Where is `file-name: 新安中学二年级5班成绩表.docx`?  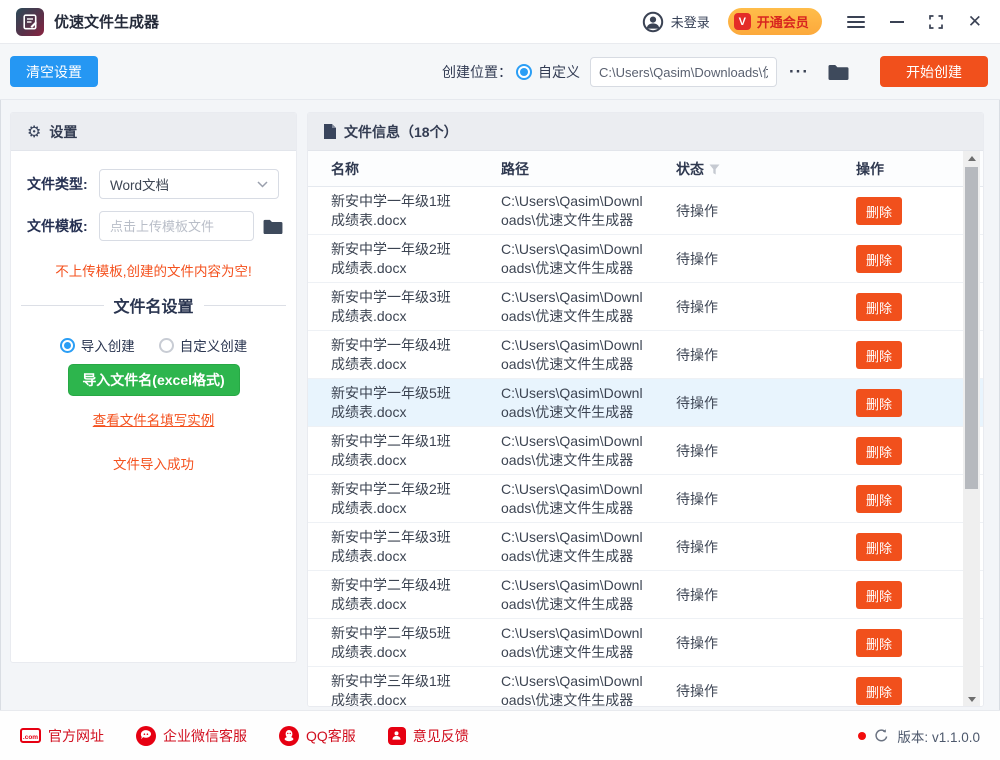 file-name: 新安中学二年级5班成绩表.docx is located at coordinates (391, 642).